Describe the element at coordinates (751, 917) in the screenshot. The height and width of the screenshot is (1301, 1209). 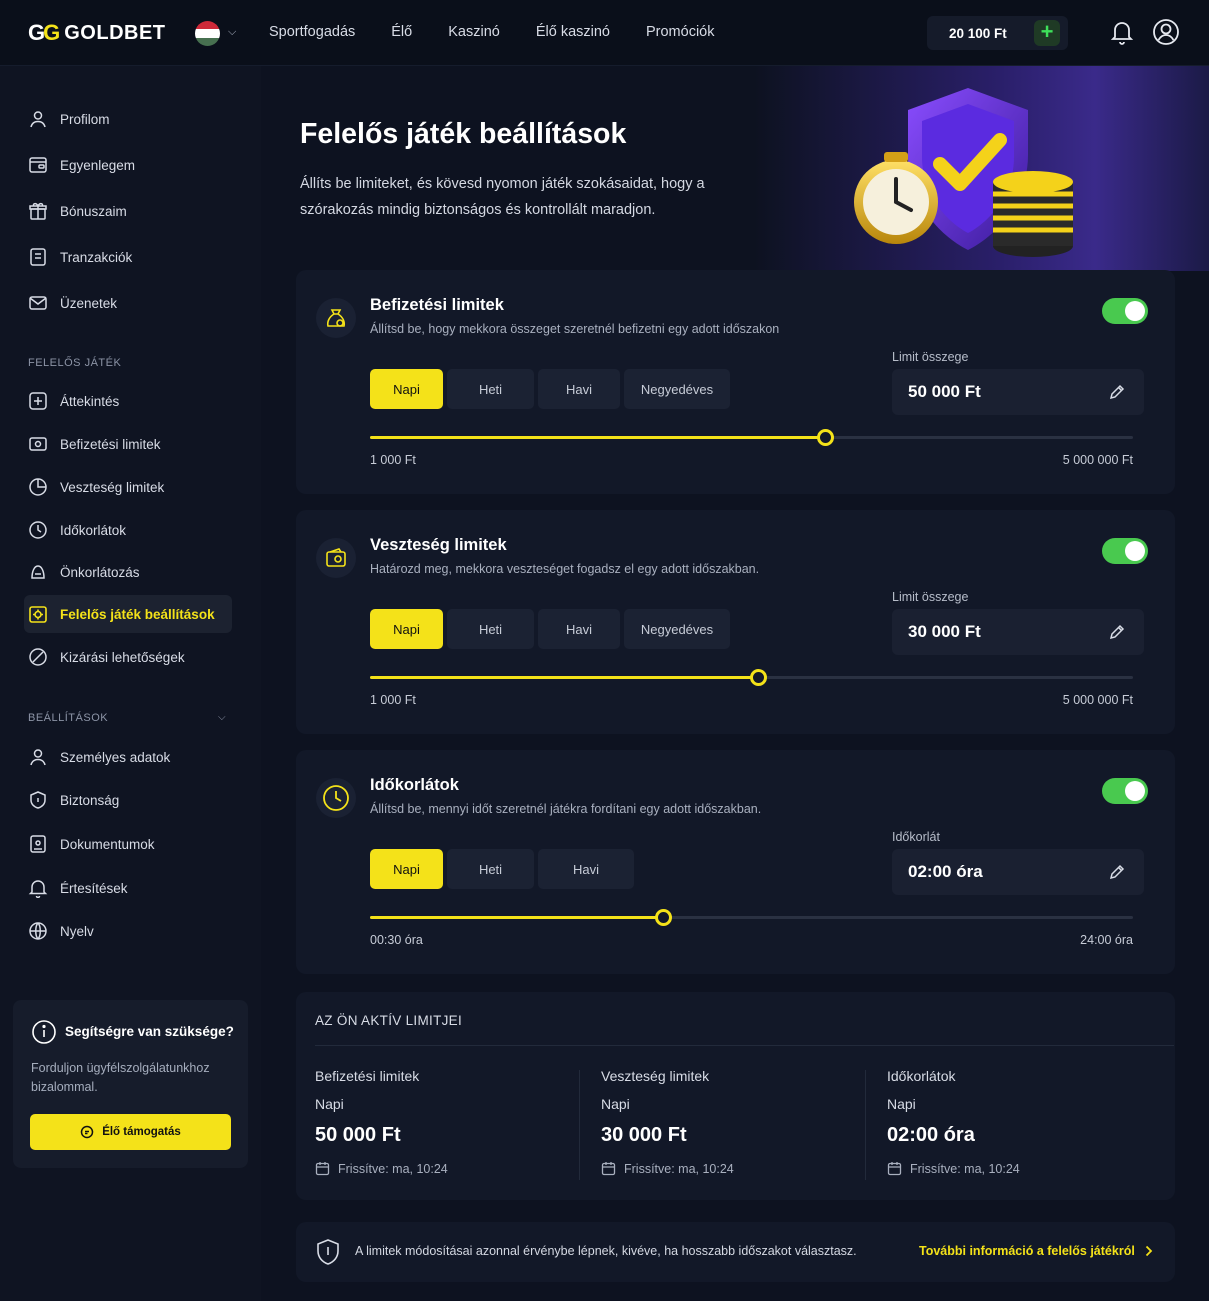
I see `time-limit-slider` at that location.